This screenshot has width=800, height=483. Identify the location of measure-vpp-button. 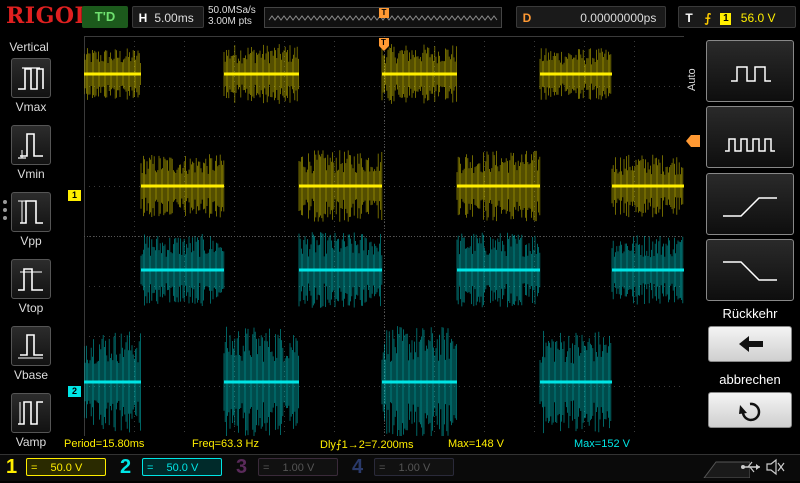
(31, 212).